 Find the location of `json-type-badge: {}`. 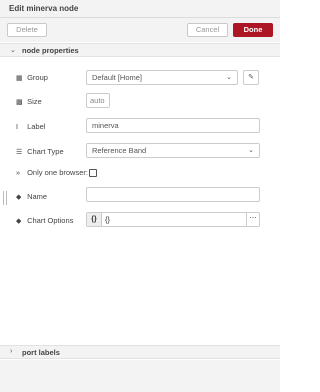

json-type-badge: {} is located at coordinates (94, 219).